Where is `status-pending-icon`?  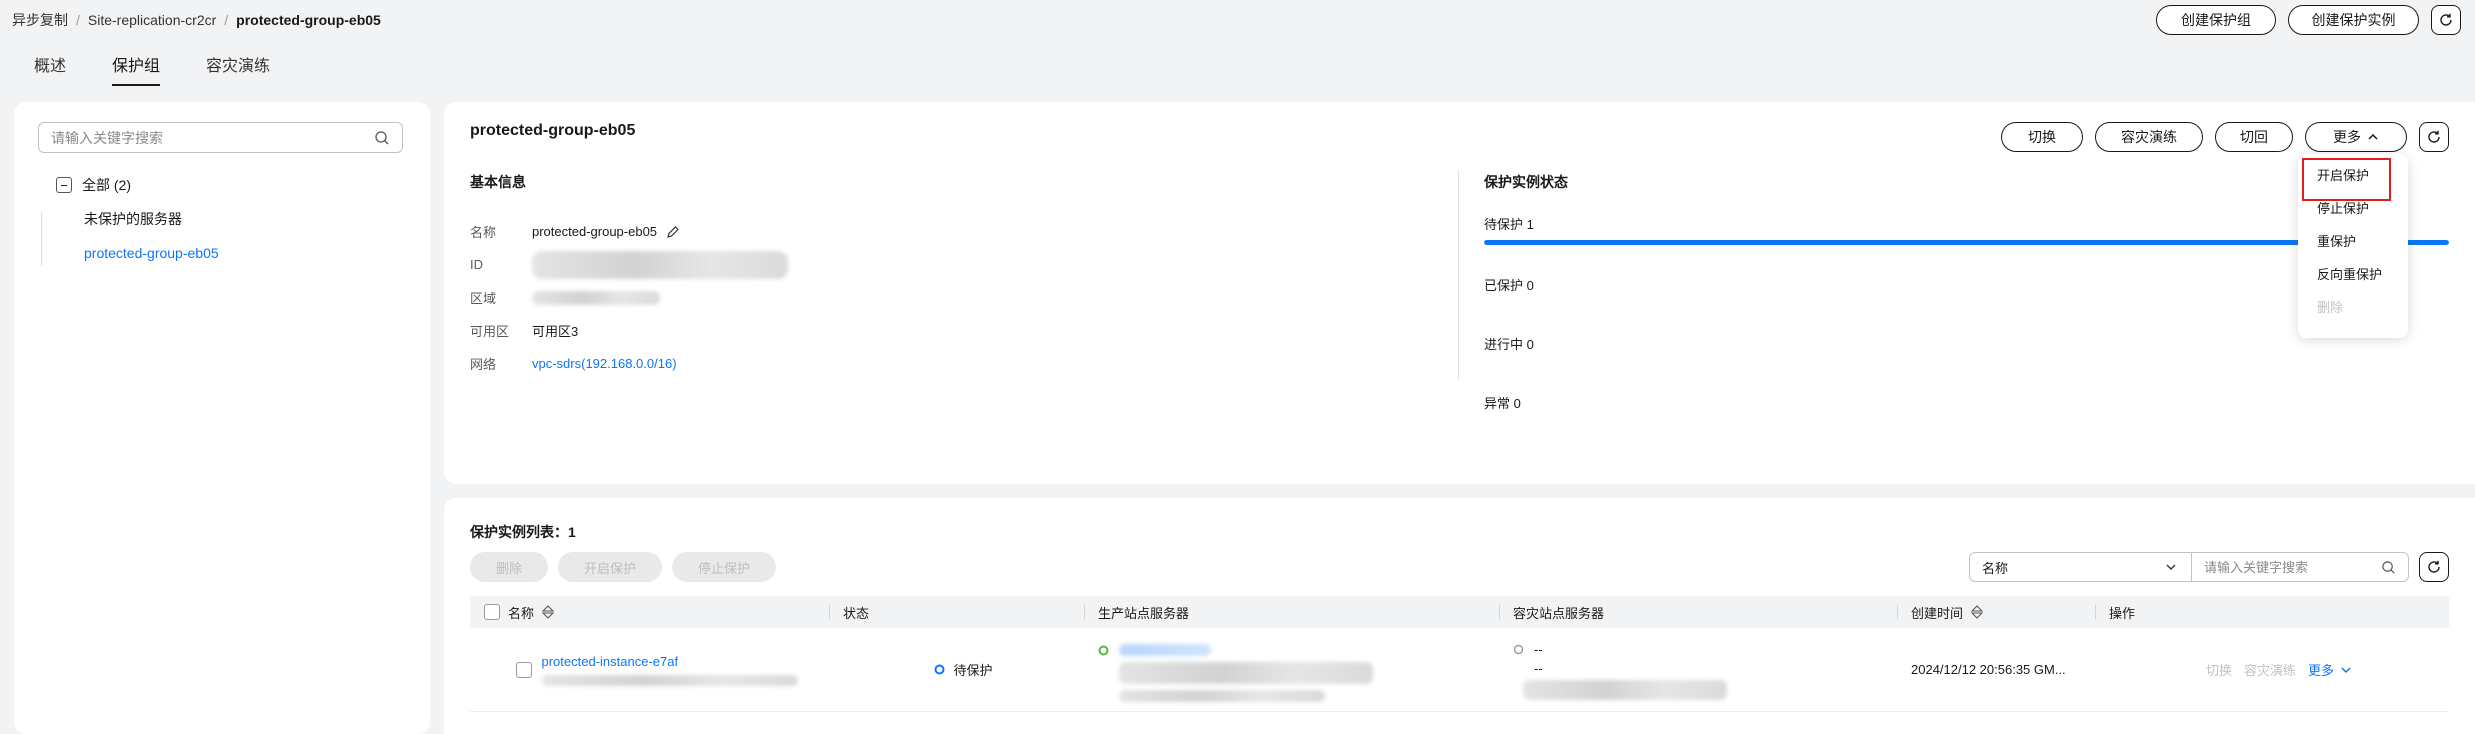 status-pending-icon is located at coordinates (939, 669).